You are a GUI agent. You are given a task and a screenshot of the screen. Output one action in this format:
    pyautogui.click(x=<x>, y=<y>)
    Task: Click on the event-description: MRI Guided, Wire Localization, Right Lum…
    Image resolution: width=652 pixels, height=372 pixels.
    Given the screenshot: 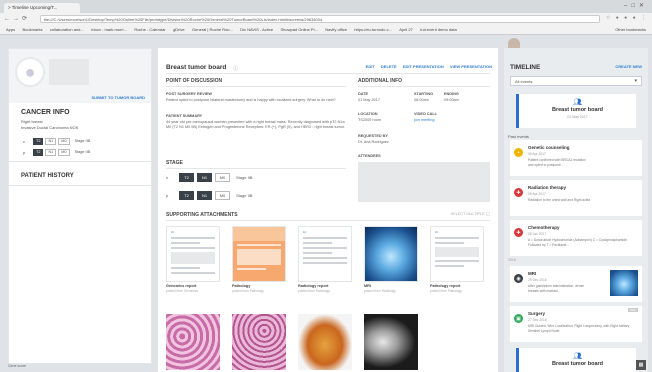 What is the action you would take?
    pyautogui.click(x=579, y=328)
    